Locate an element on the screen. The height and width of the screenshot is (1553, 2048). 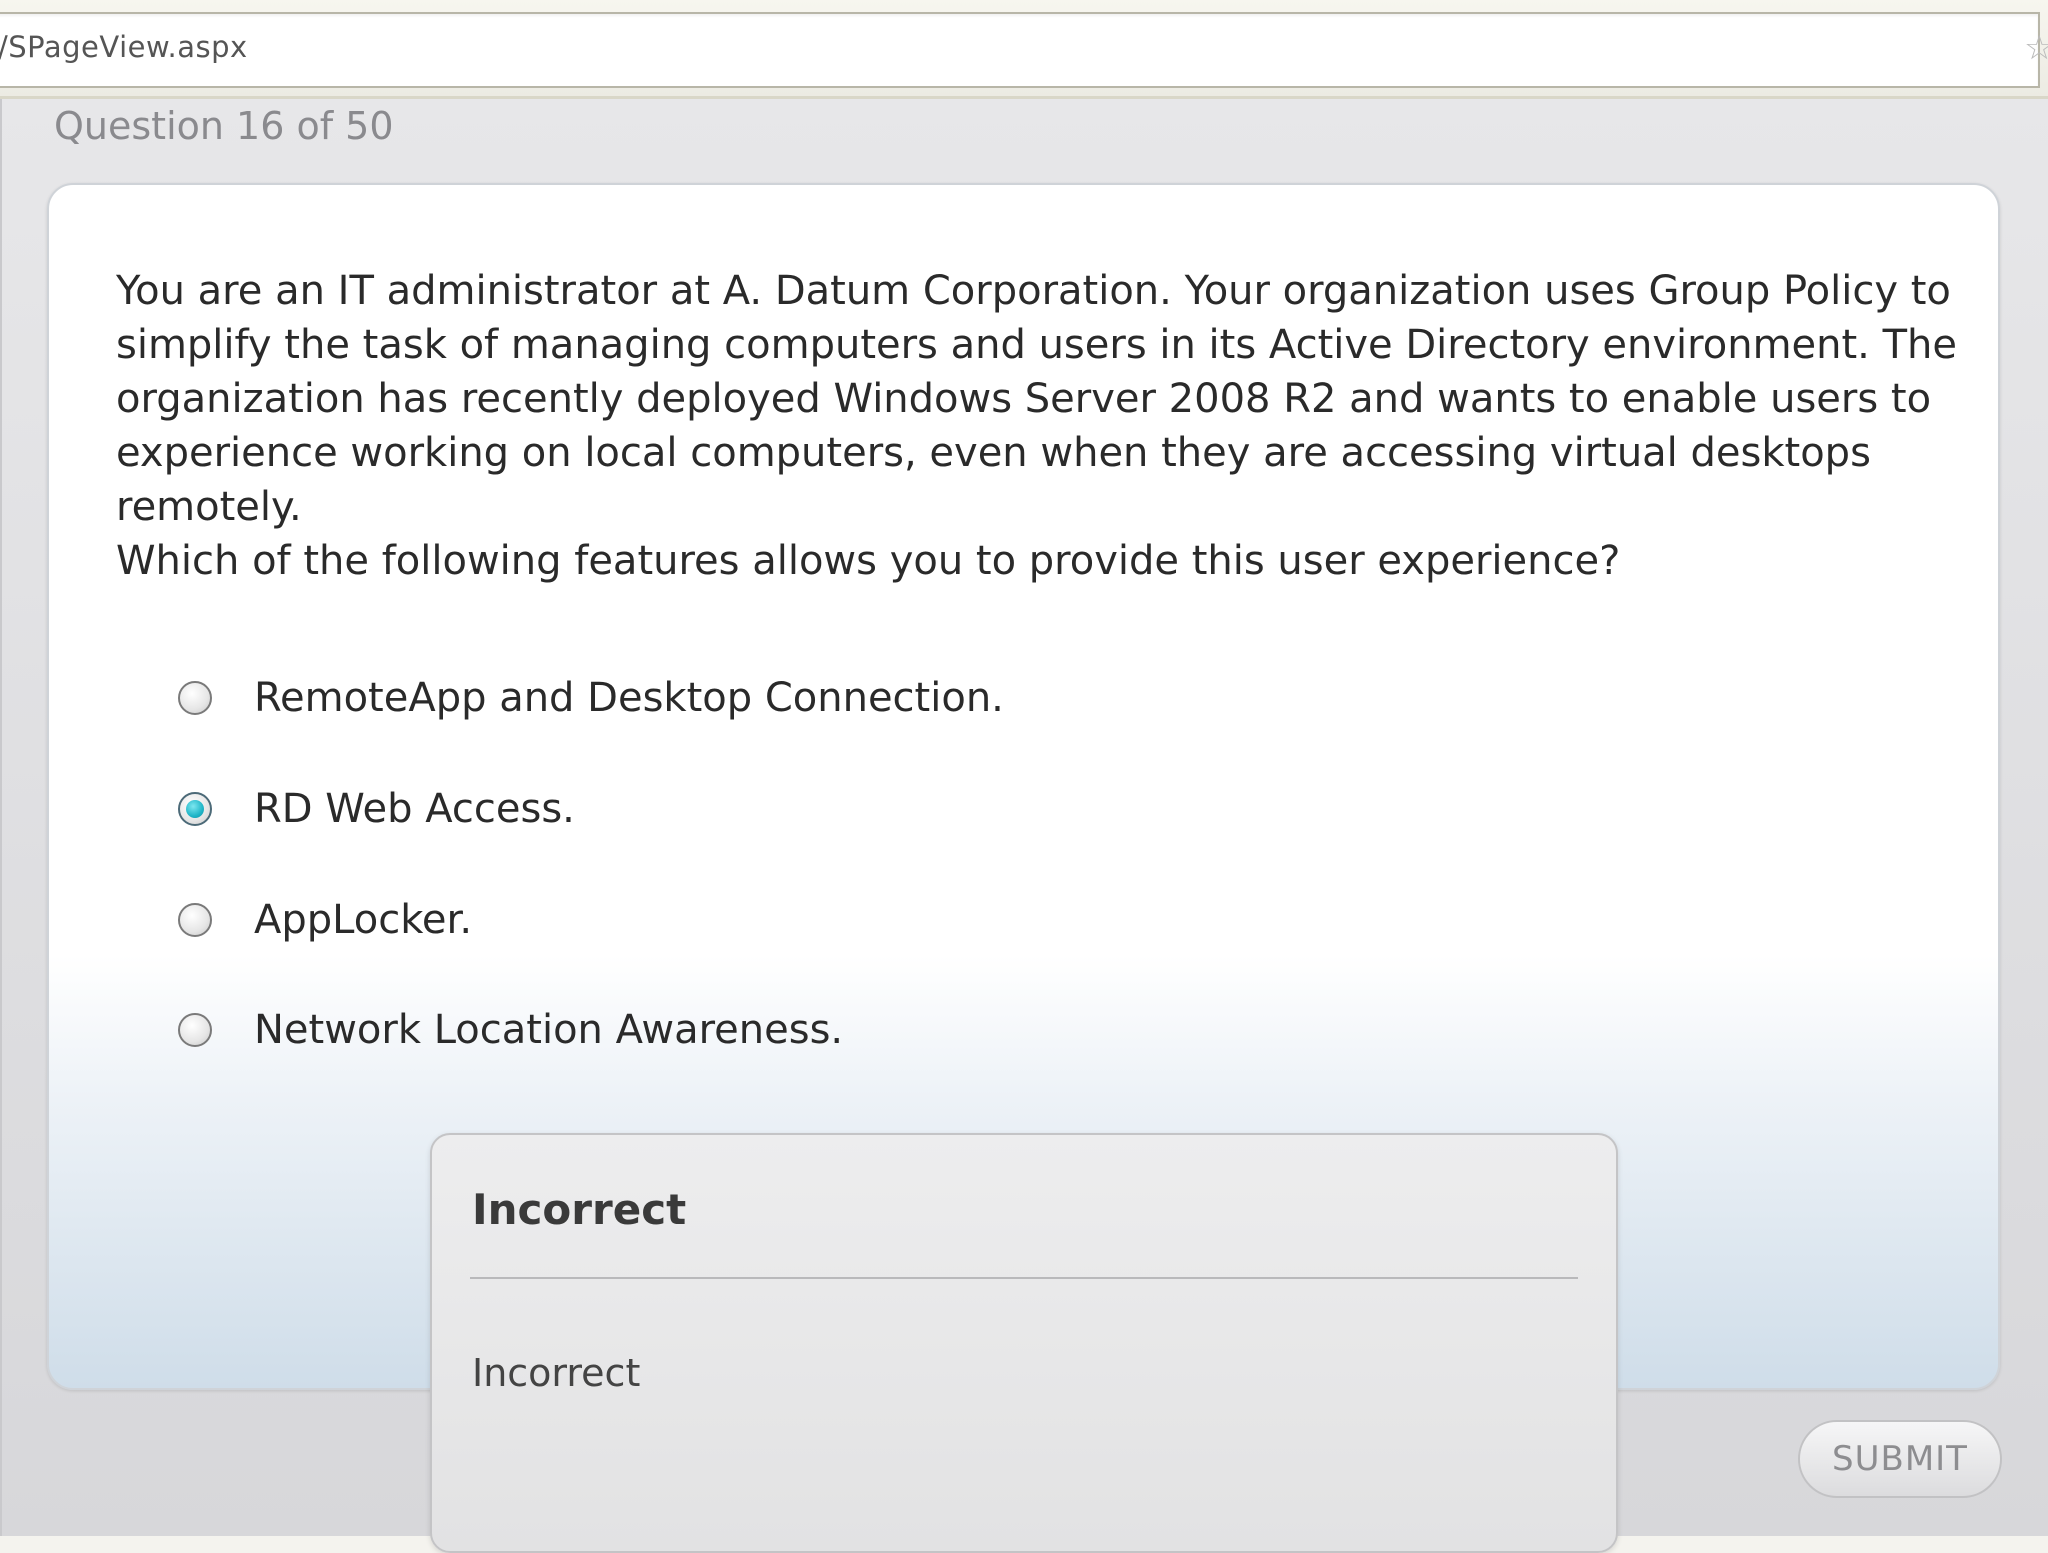
feedback-divider is located at coordinates (1024, 1278).